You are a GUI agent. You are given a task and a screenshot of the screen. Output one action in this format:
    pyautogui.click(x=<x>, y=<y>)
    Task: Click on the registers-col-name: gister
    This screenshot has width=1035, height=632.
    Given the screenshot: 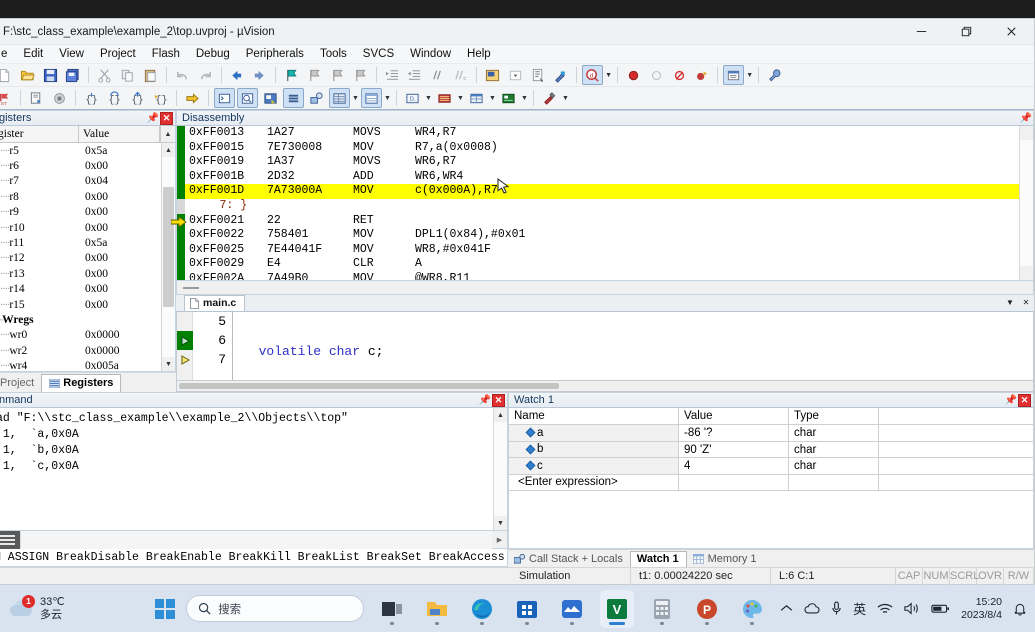 What is the action you would take?
    pyautogui.click(x=39, y=134)
    